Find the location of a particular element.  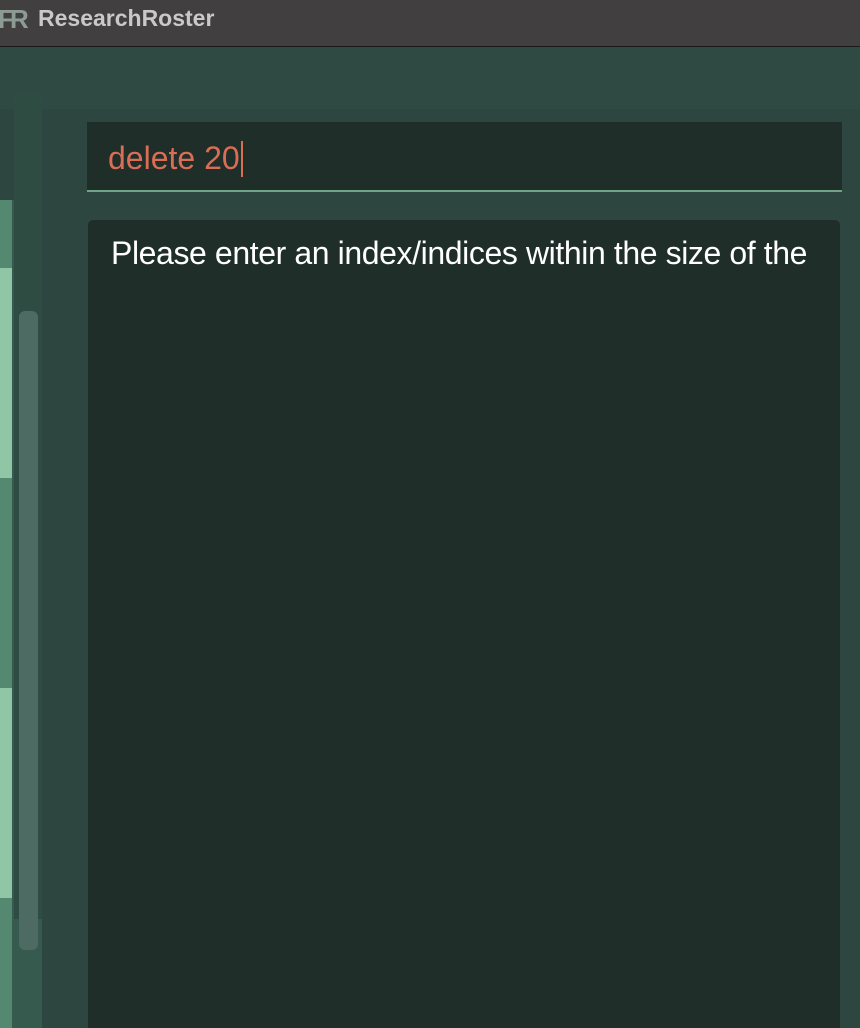

text-cursor is located at coordinates (241, 158).